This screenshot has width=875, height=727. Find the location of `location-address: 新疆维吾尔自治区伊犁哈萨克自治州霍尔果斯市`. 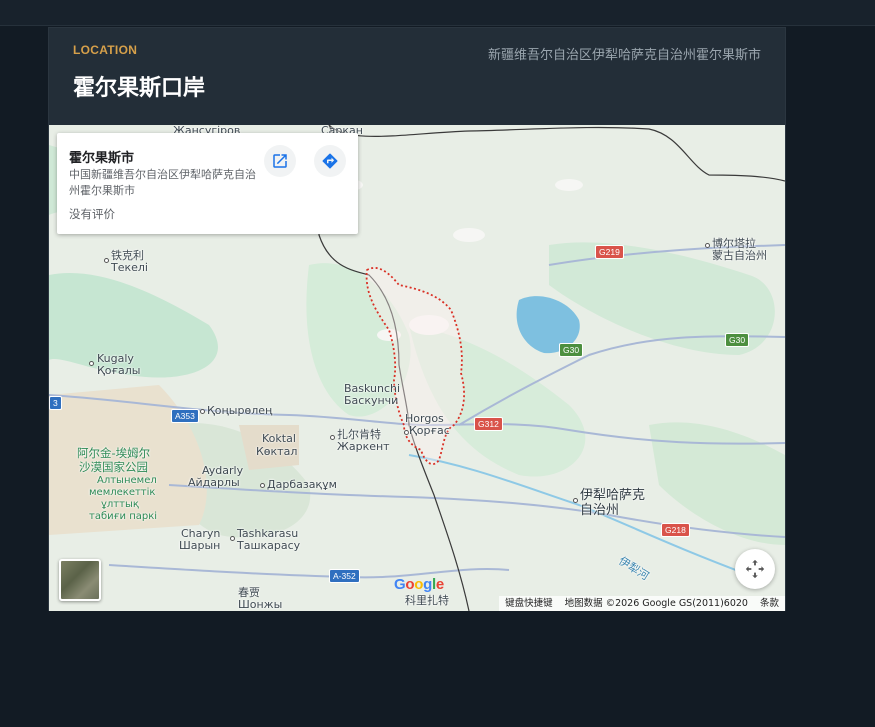

location-address: 新疆维吾尔自治区伊犁哈萨克自治州霍尔果斯市 is located at coordinates (624, 55).